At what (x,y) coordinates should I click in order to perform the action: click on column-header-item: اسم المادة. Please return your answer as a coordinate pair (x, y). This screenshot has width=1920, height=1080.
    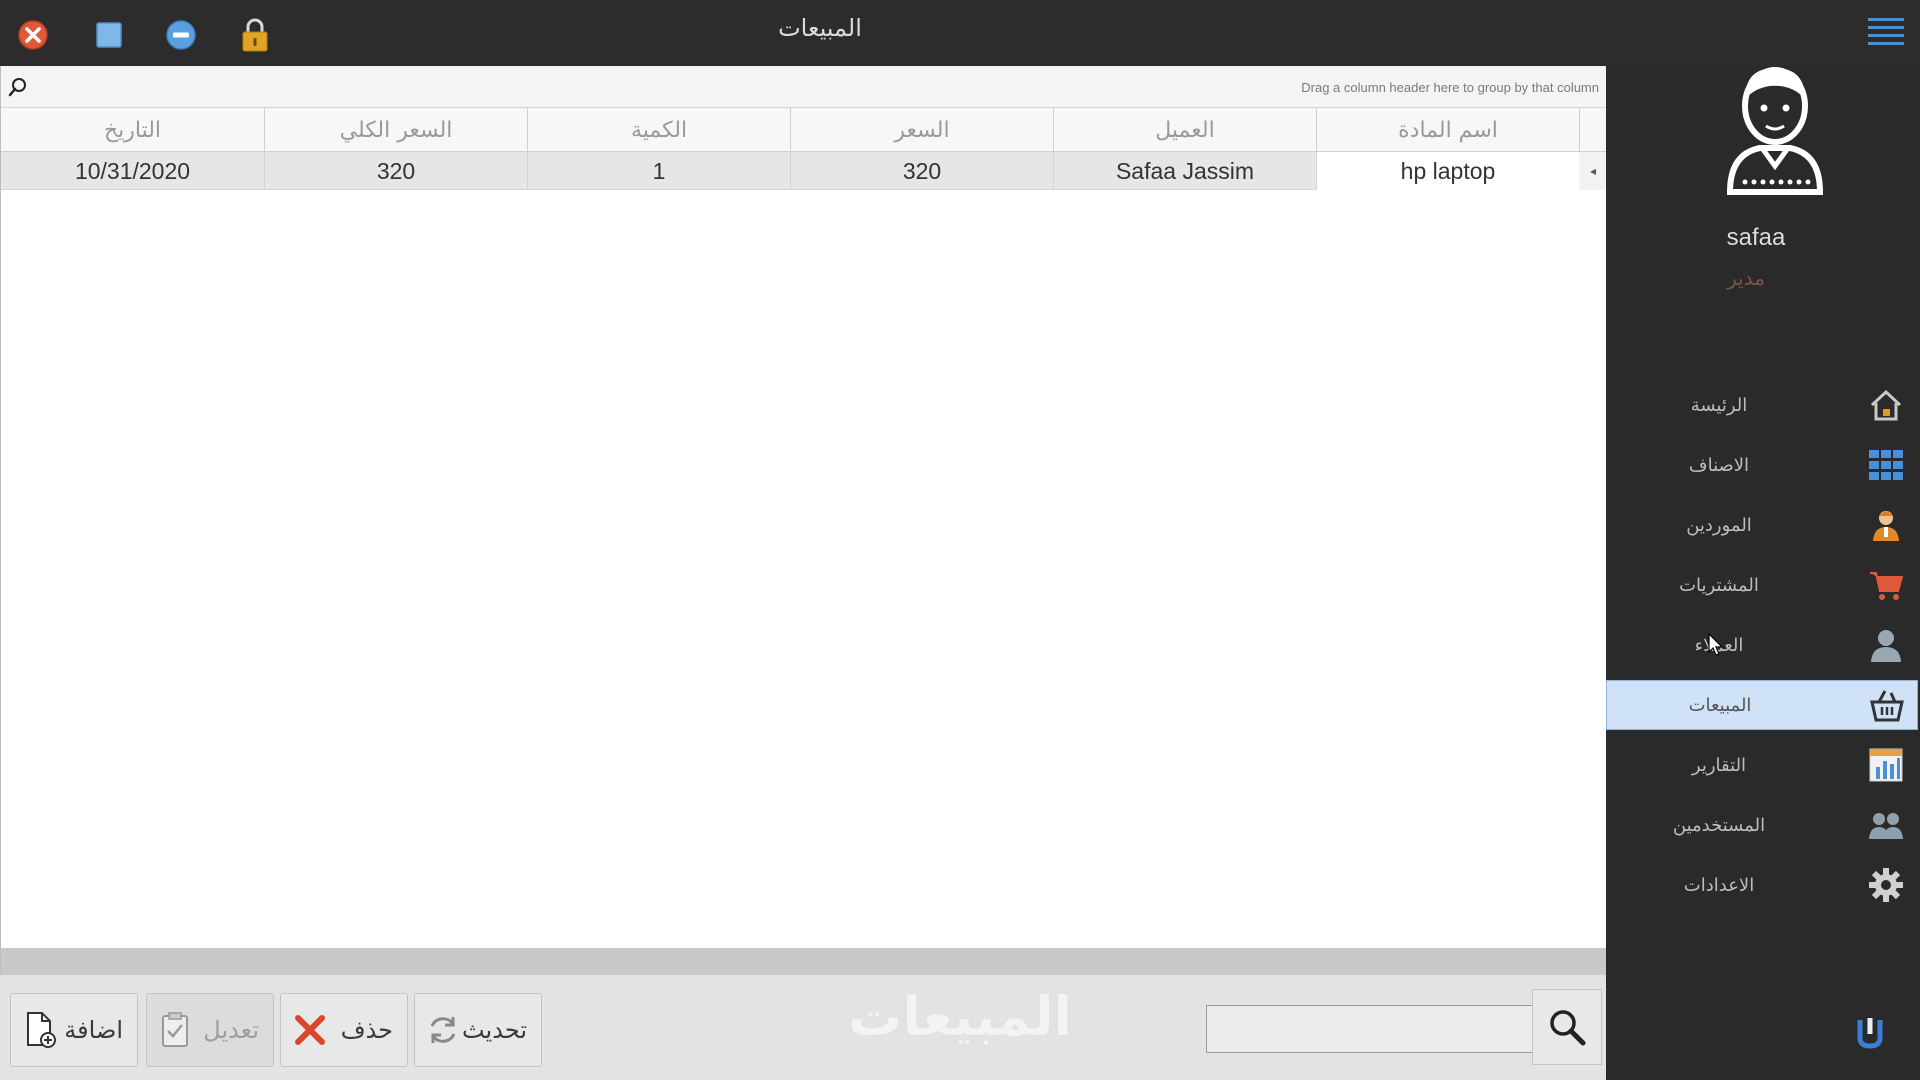
    Looking at the image, I should click on (1447, 130).